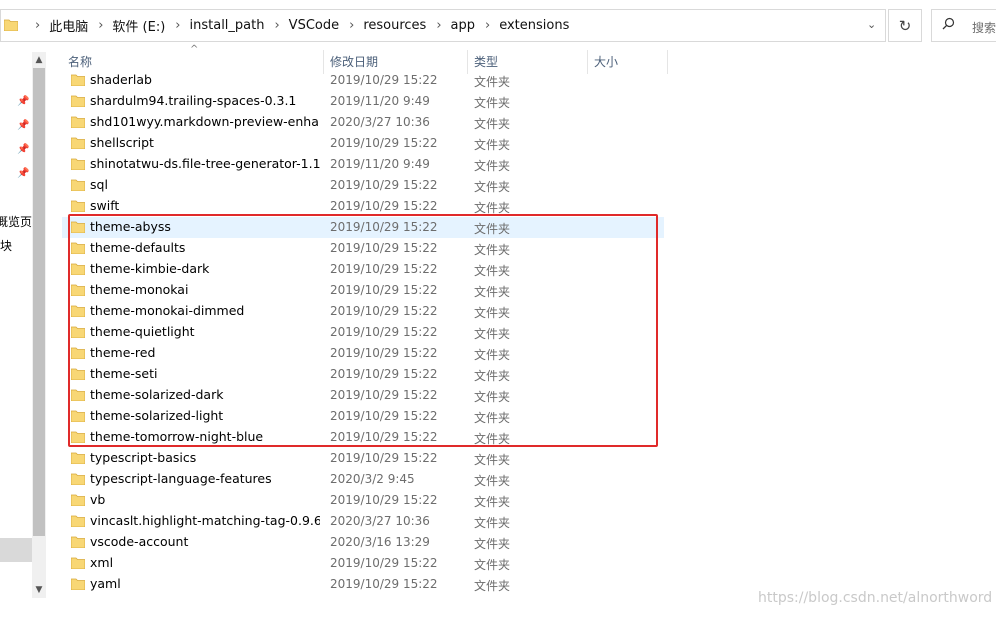 Image resolution: width=996 pixels, height=618 pixels. I want to click on breadcrumb-item: 软件 (E:), so click(138, 25).